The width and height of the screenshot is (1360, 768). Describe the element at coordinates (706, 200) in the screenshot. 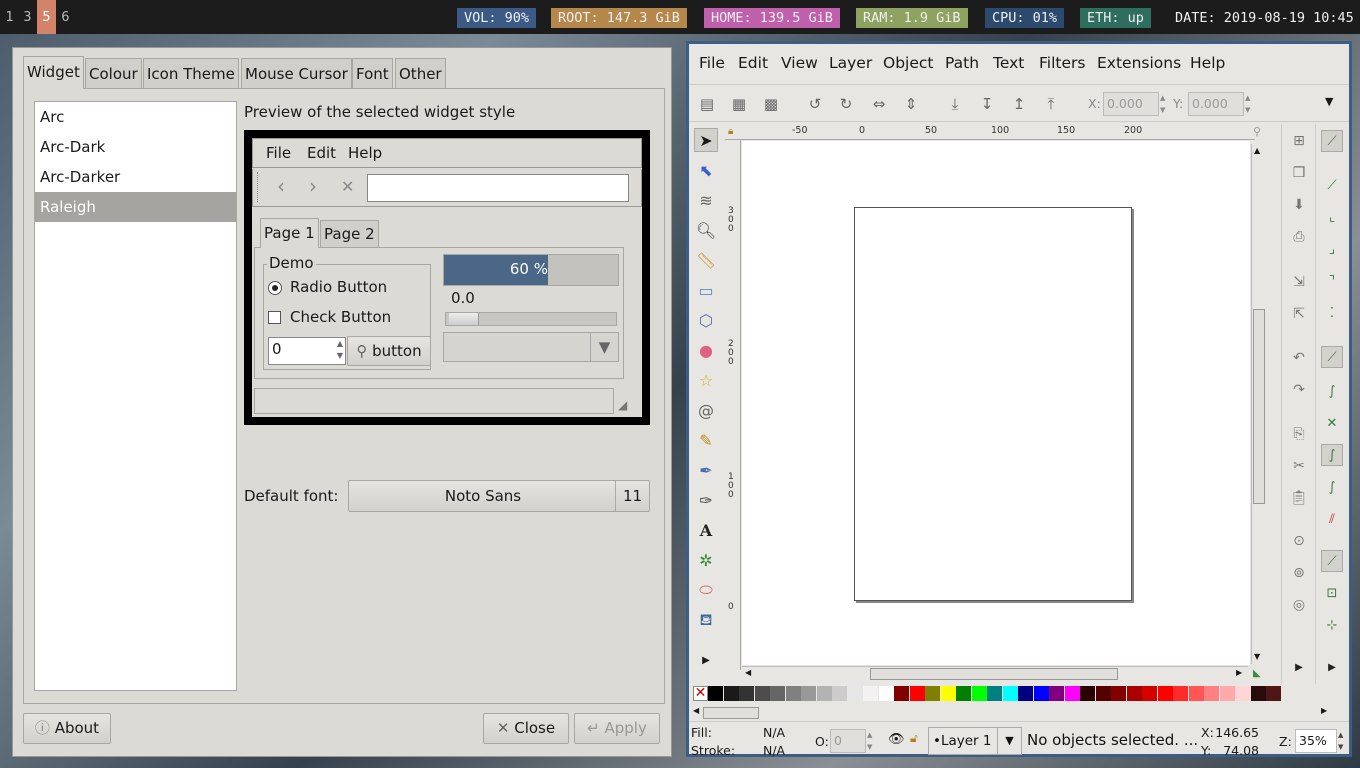

I see `tweak-tool-icon: ≋` at that location.